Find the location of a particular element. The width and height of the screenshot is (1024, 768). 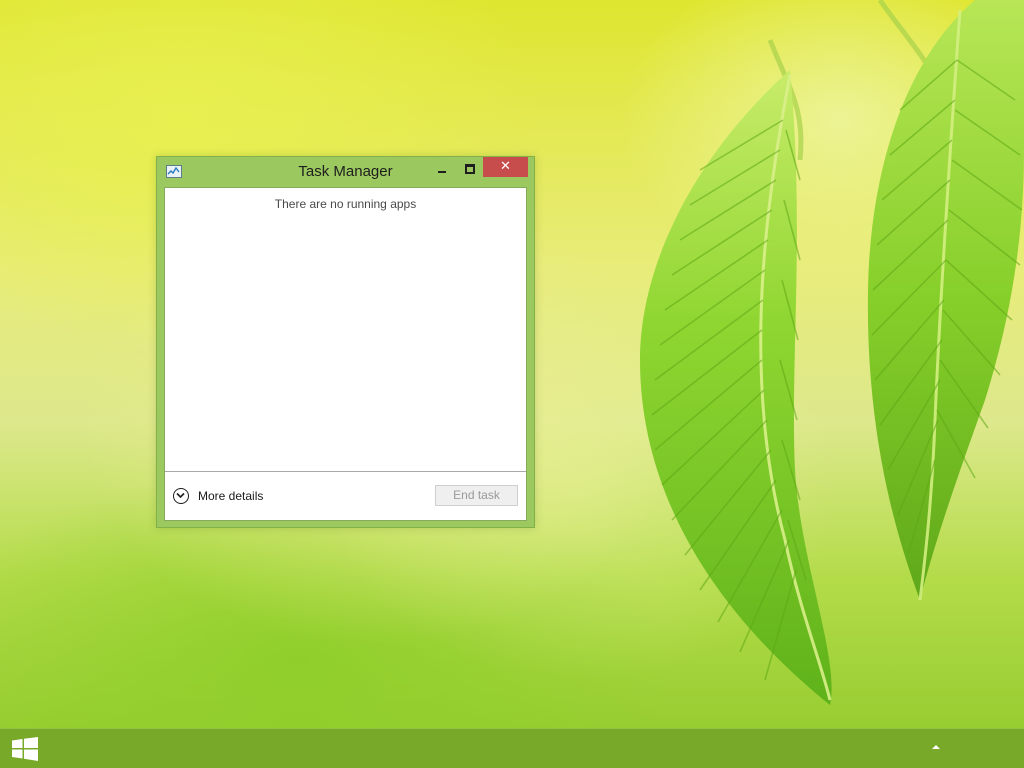

window-title: Task Manager is located at coordinates (345, 171).